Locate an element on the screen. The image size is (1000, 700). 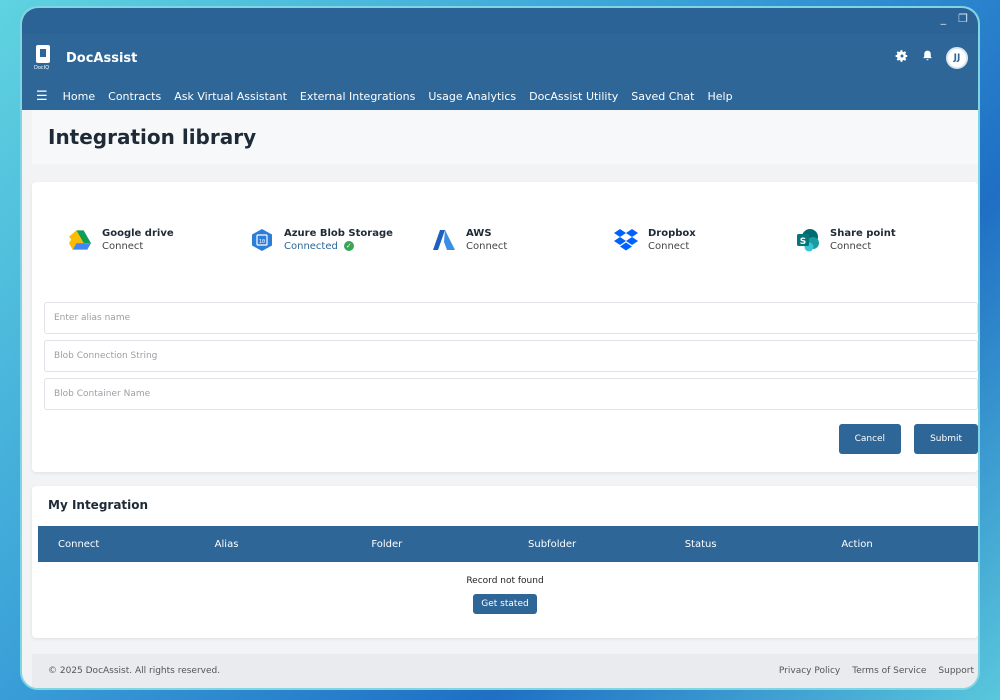
privacy-policy-link: Privacy Policy is located at coordinates (809, 671).